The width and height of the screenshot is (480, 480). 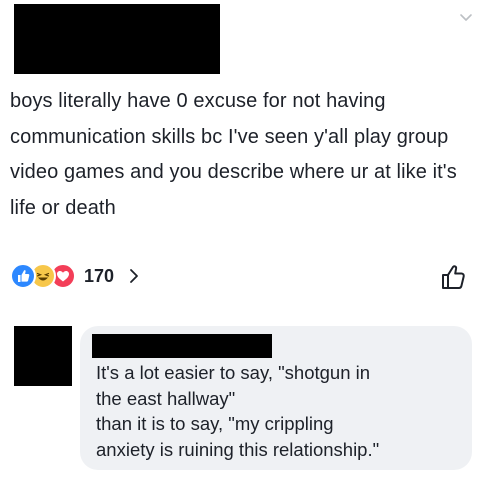 I want to click on comment-line: the east hallway", so click(x=166, y=398).